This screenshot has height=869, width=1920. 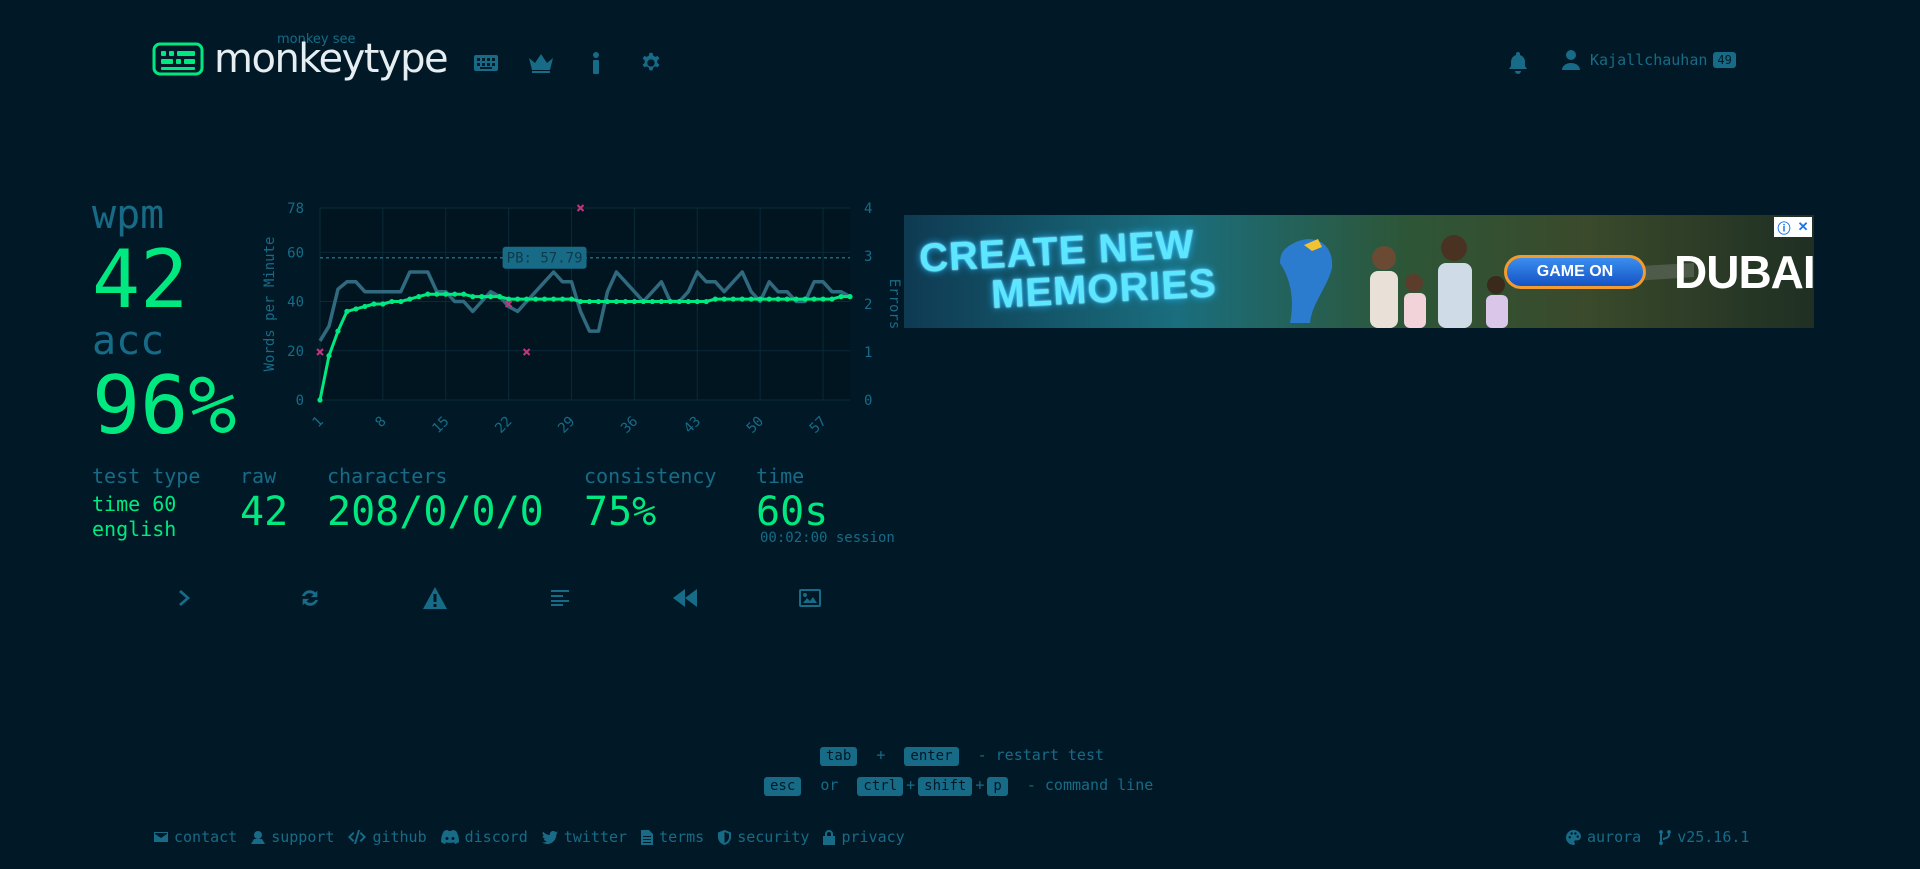 I want to click on save-screenshot-button, so click(x=810, y=598).